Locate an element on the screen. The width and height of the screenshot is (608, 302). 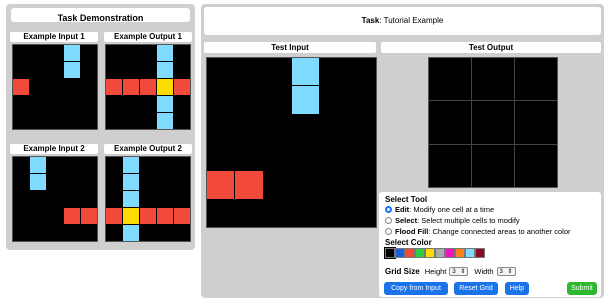
select-color-heading: Select Color is located at coordinates (408, 242).